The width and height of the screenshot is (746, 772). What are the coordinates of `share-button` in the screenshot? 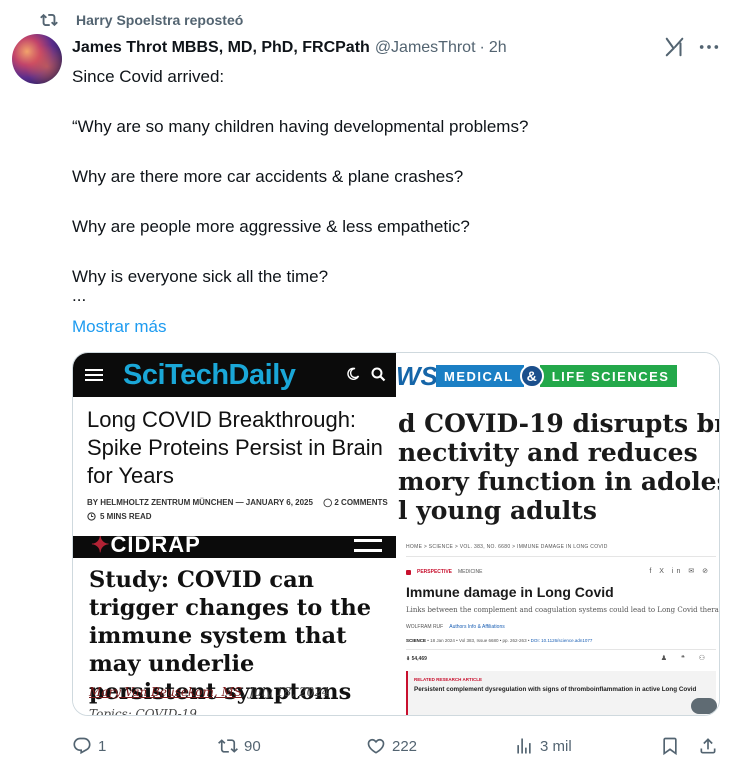 It's located at (708, 746).